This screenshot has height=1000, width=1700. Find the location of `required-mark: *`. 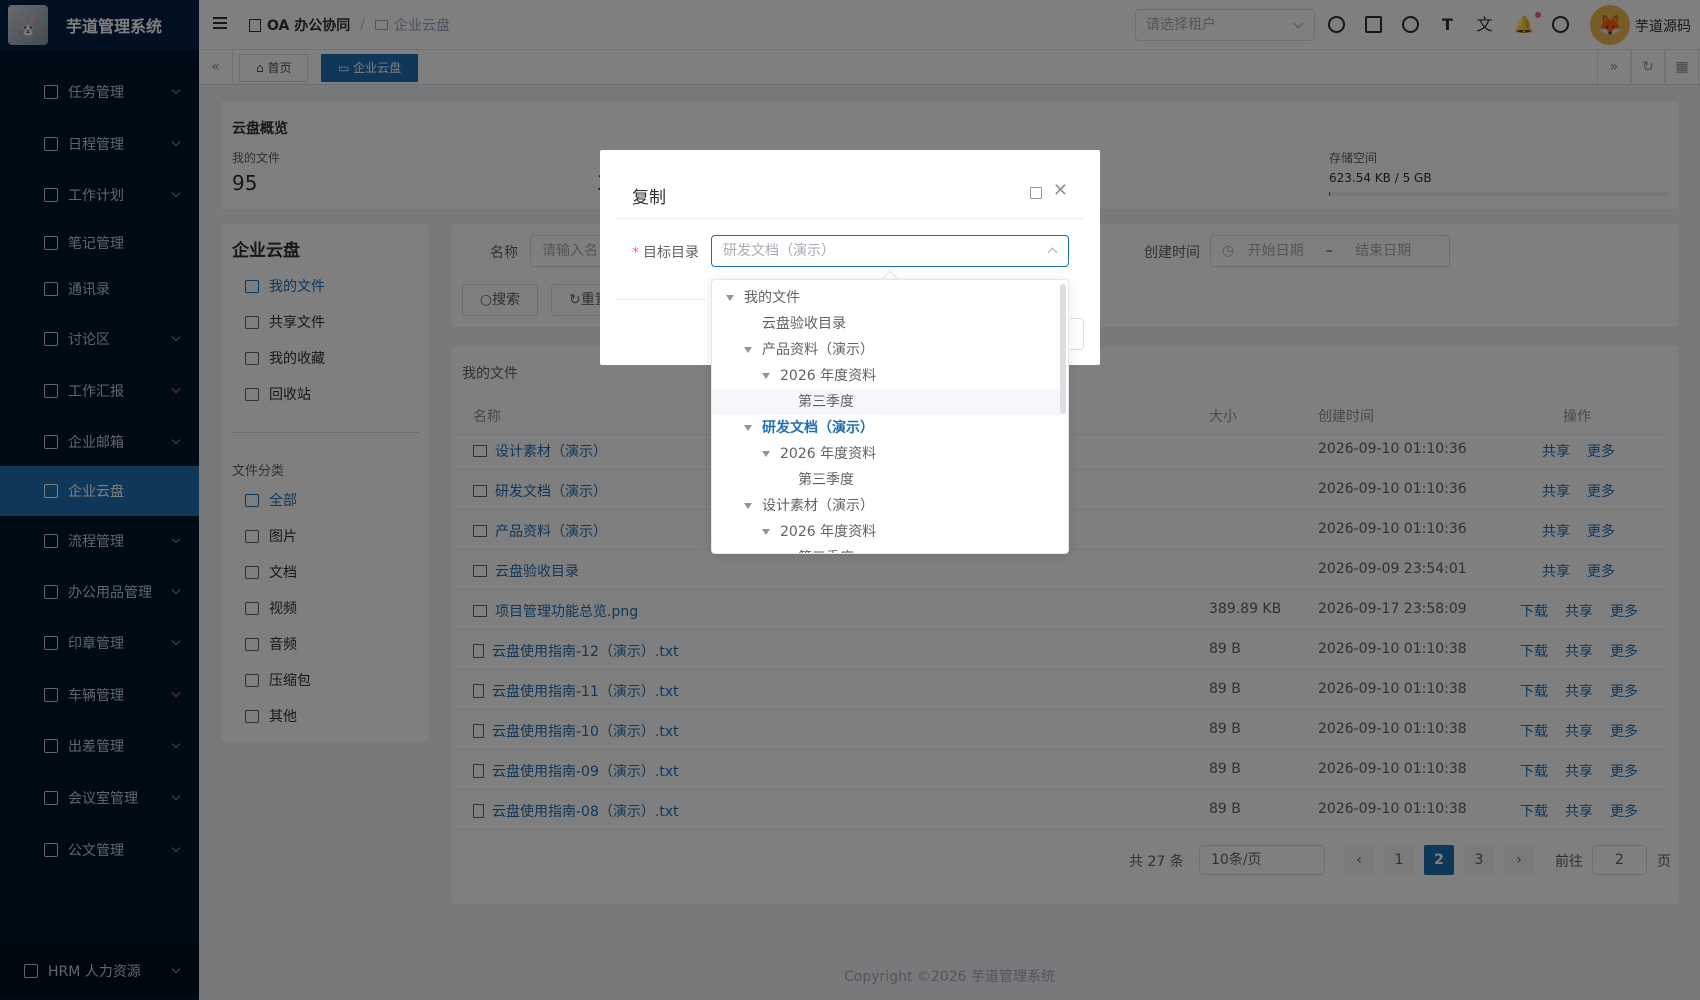

required-mark: * is located at coordinates (635, 253).